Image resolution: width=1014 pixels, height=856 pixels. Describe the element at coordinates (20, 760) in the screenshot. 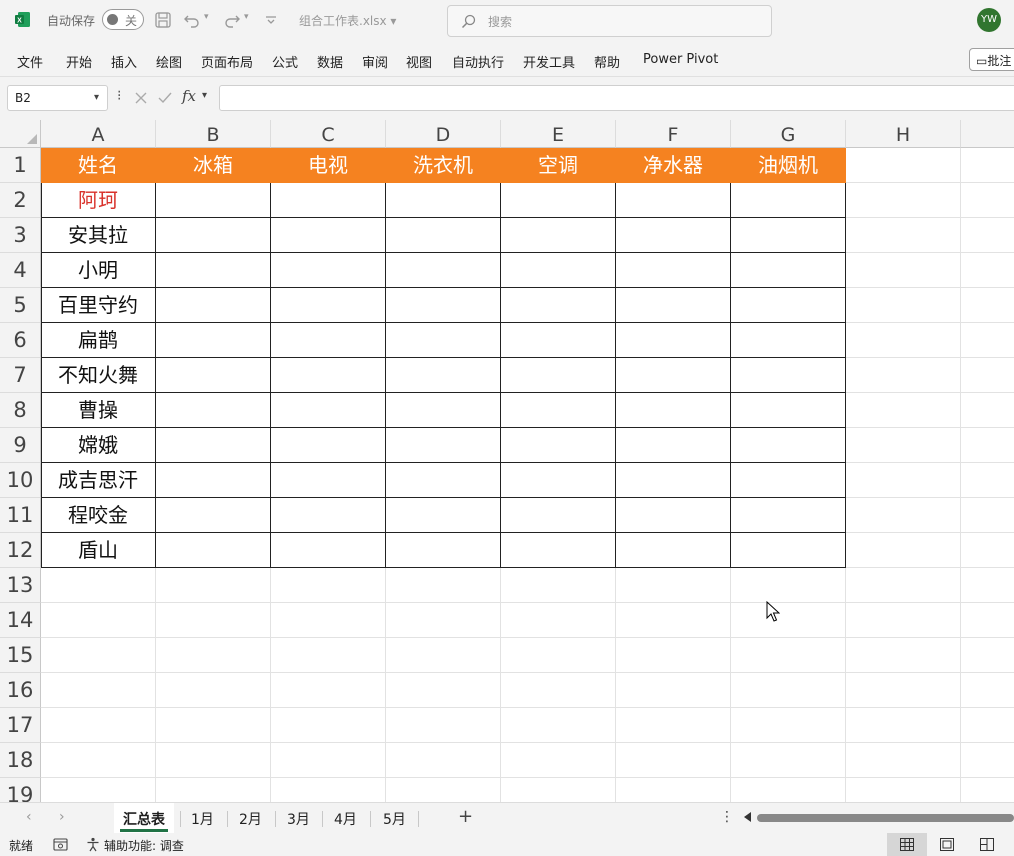

I see `row-head-18: 18` at that location.